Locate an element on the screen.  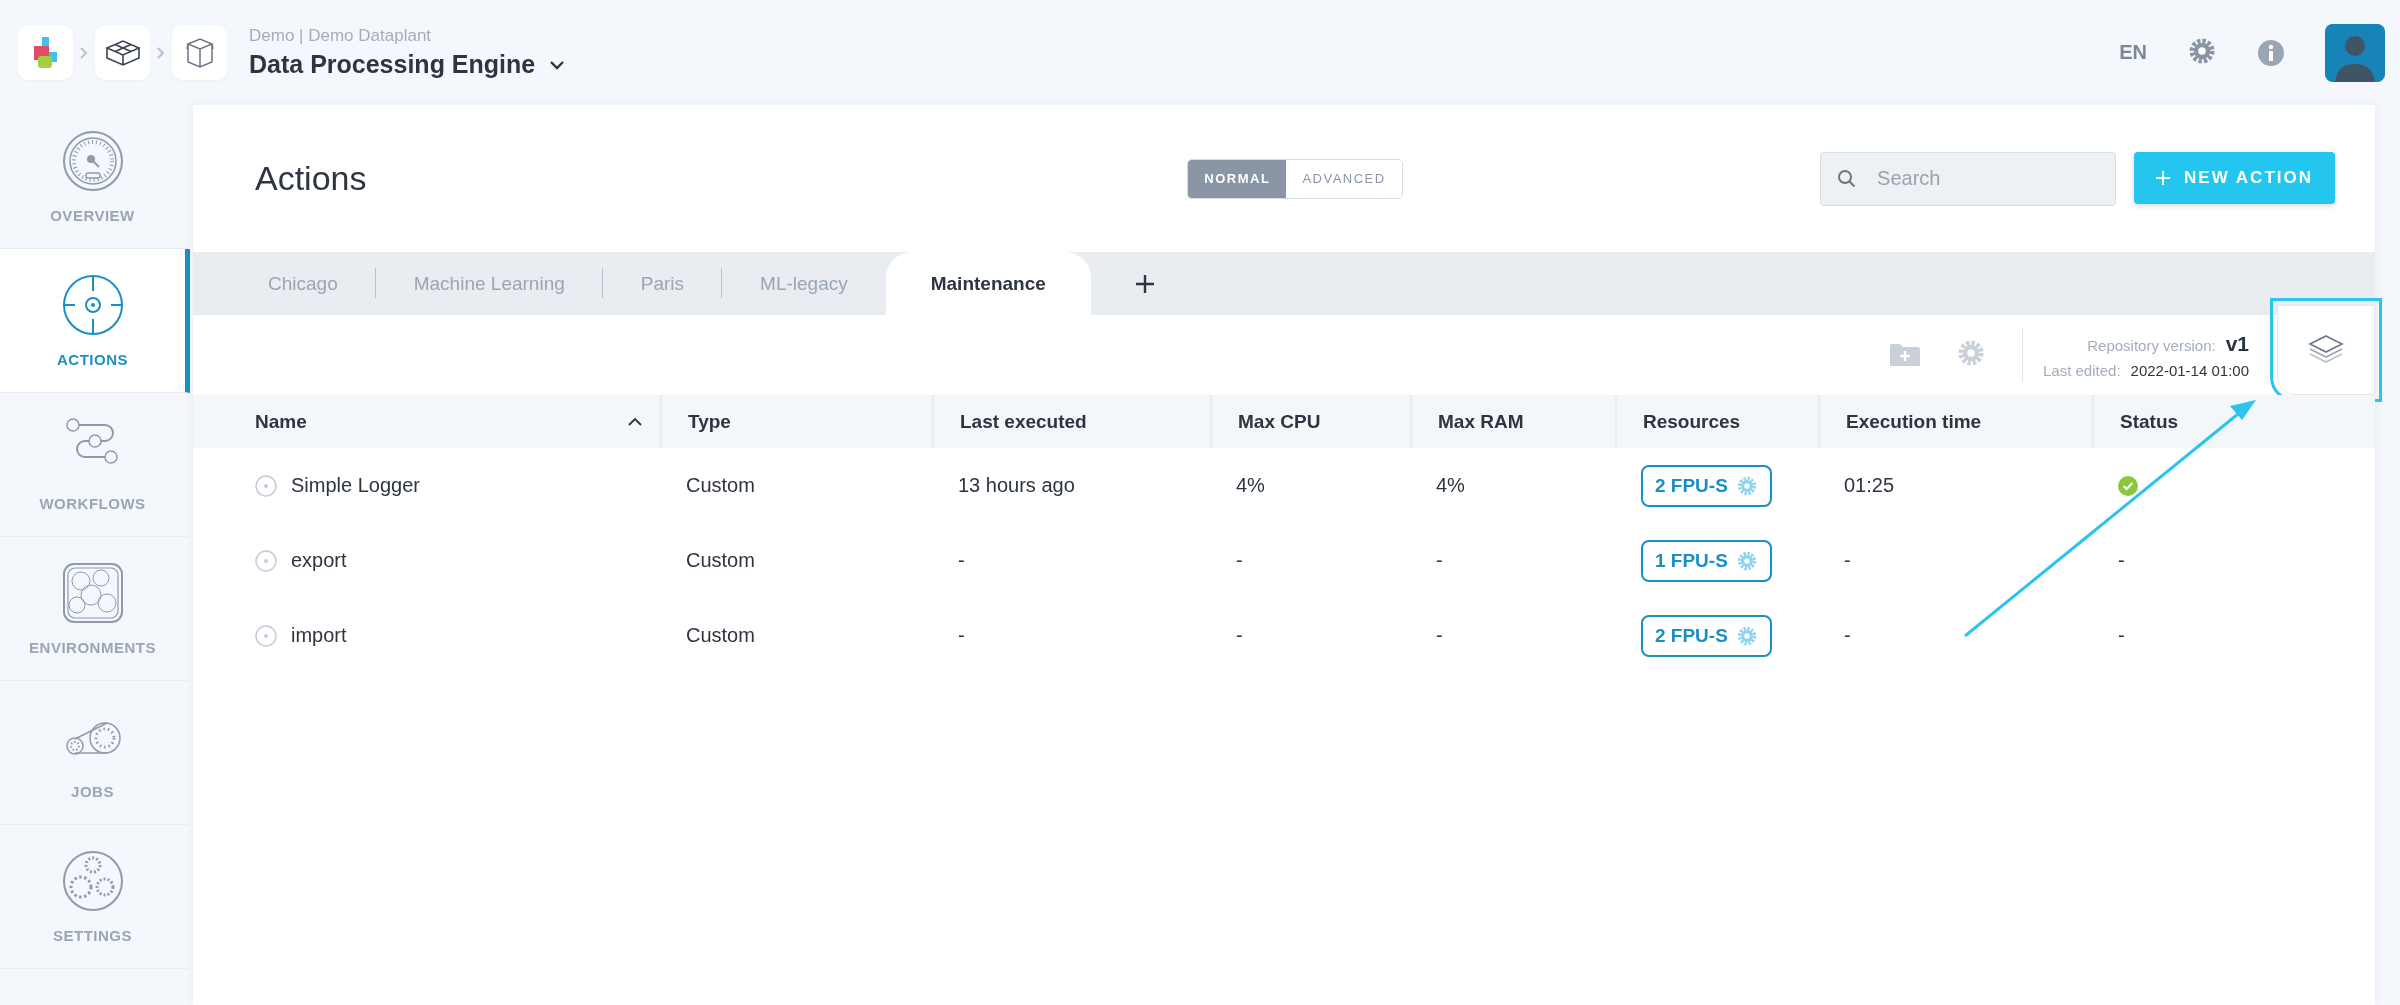
app-logo is located at coordinates (45, 52).